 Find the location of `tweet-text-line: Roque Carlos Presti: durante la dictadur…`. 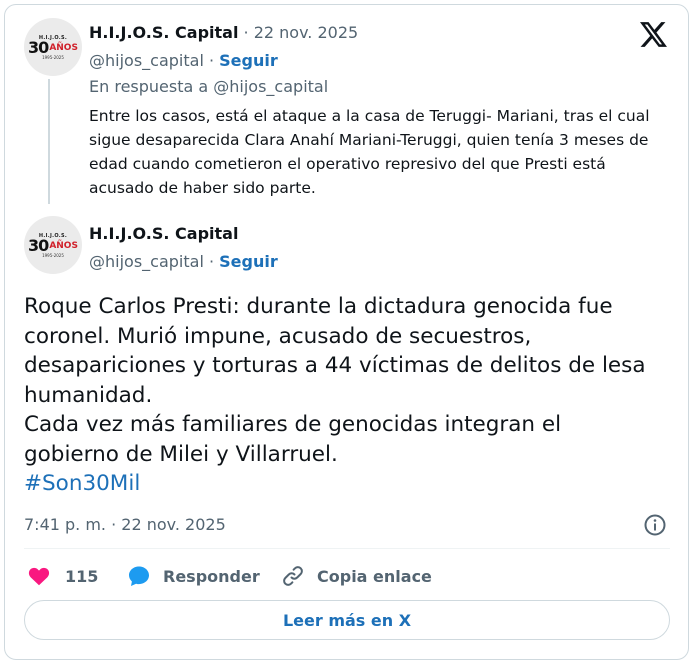

tweet-text-line: Roque Carlos Presti: durante la dictadur… is located at coordinates (318, 306).